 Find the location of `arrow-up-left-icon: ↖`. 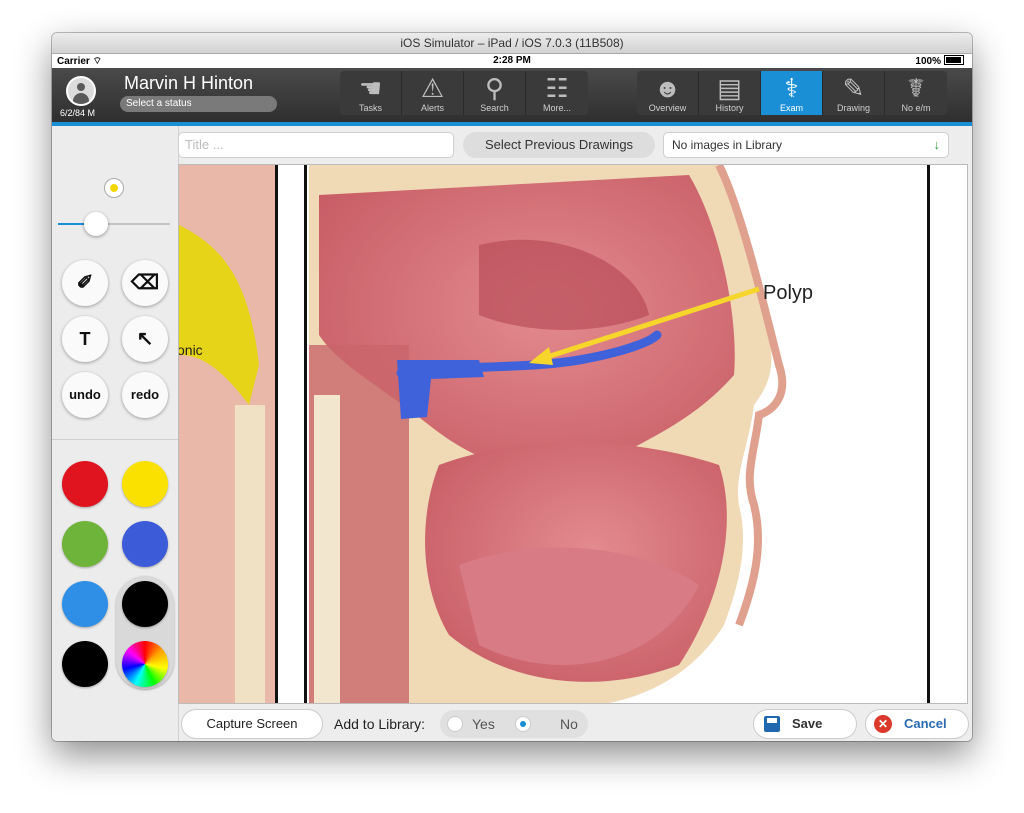

arrow-up-left-icon: ↖ is located at coordinates (145, 339).